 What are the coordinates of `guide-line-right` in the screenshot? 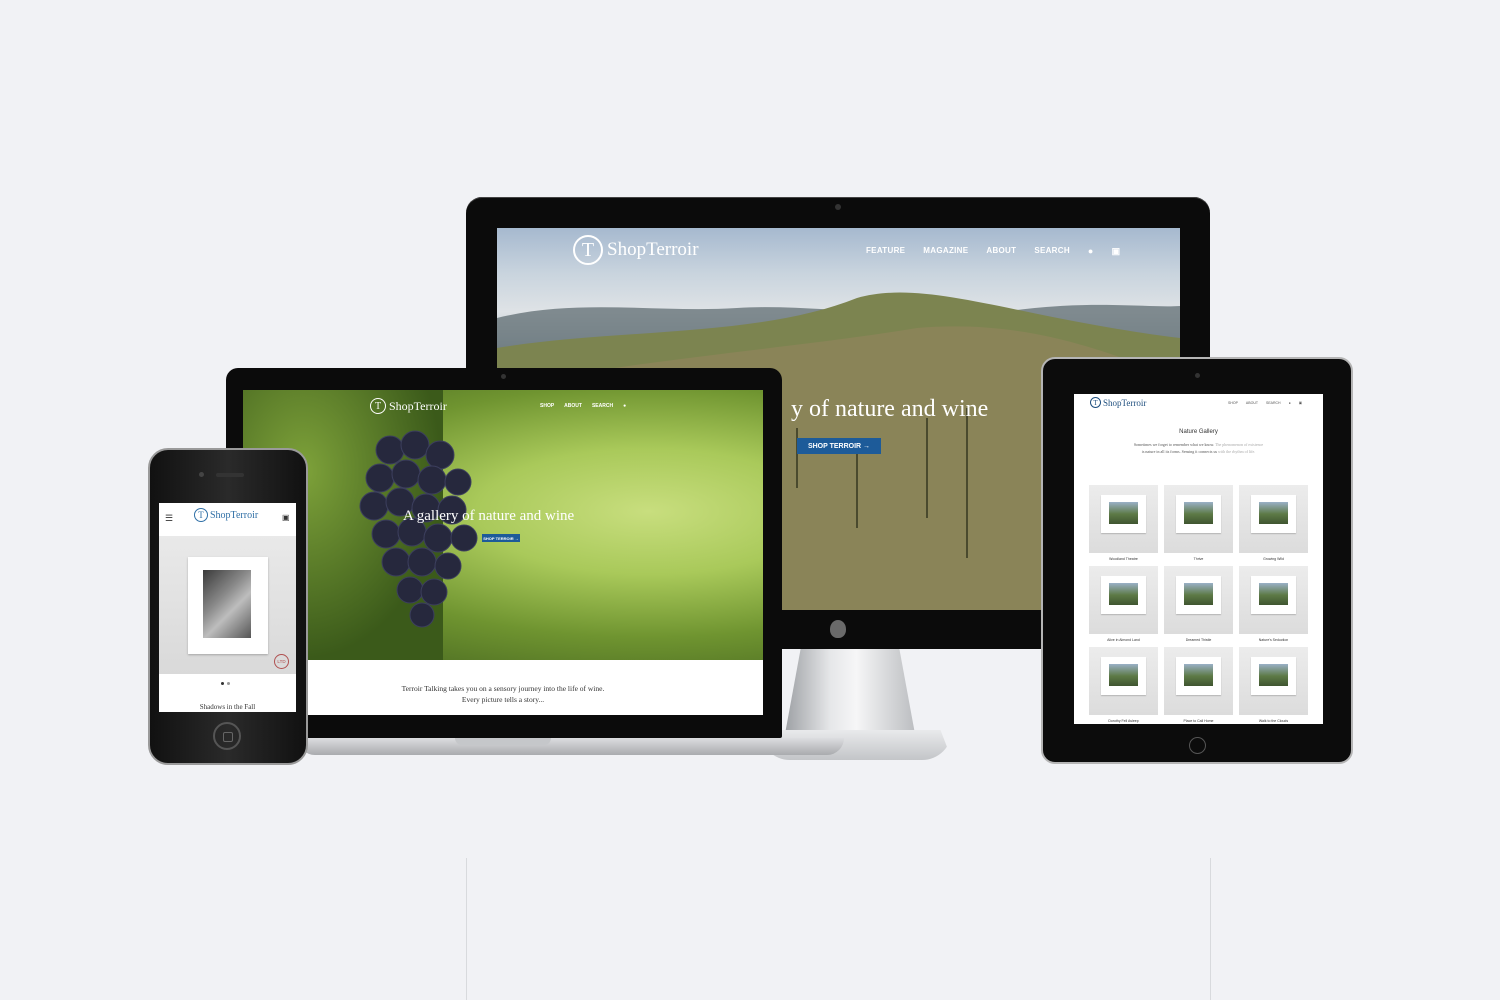 It's located at (1210, 929).